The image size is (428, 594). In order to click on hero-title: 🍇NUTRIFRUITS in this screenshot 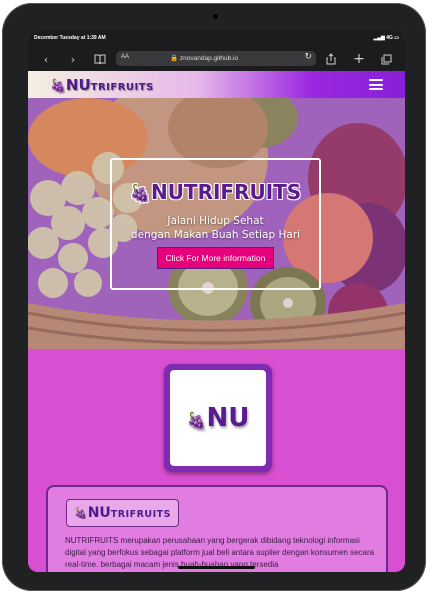, I will do `click(215, 192)`.